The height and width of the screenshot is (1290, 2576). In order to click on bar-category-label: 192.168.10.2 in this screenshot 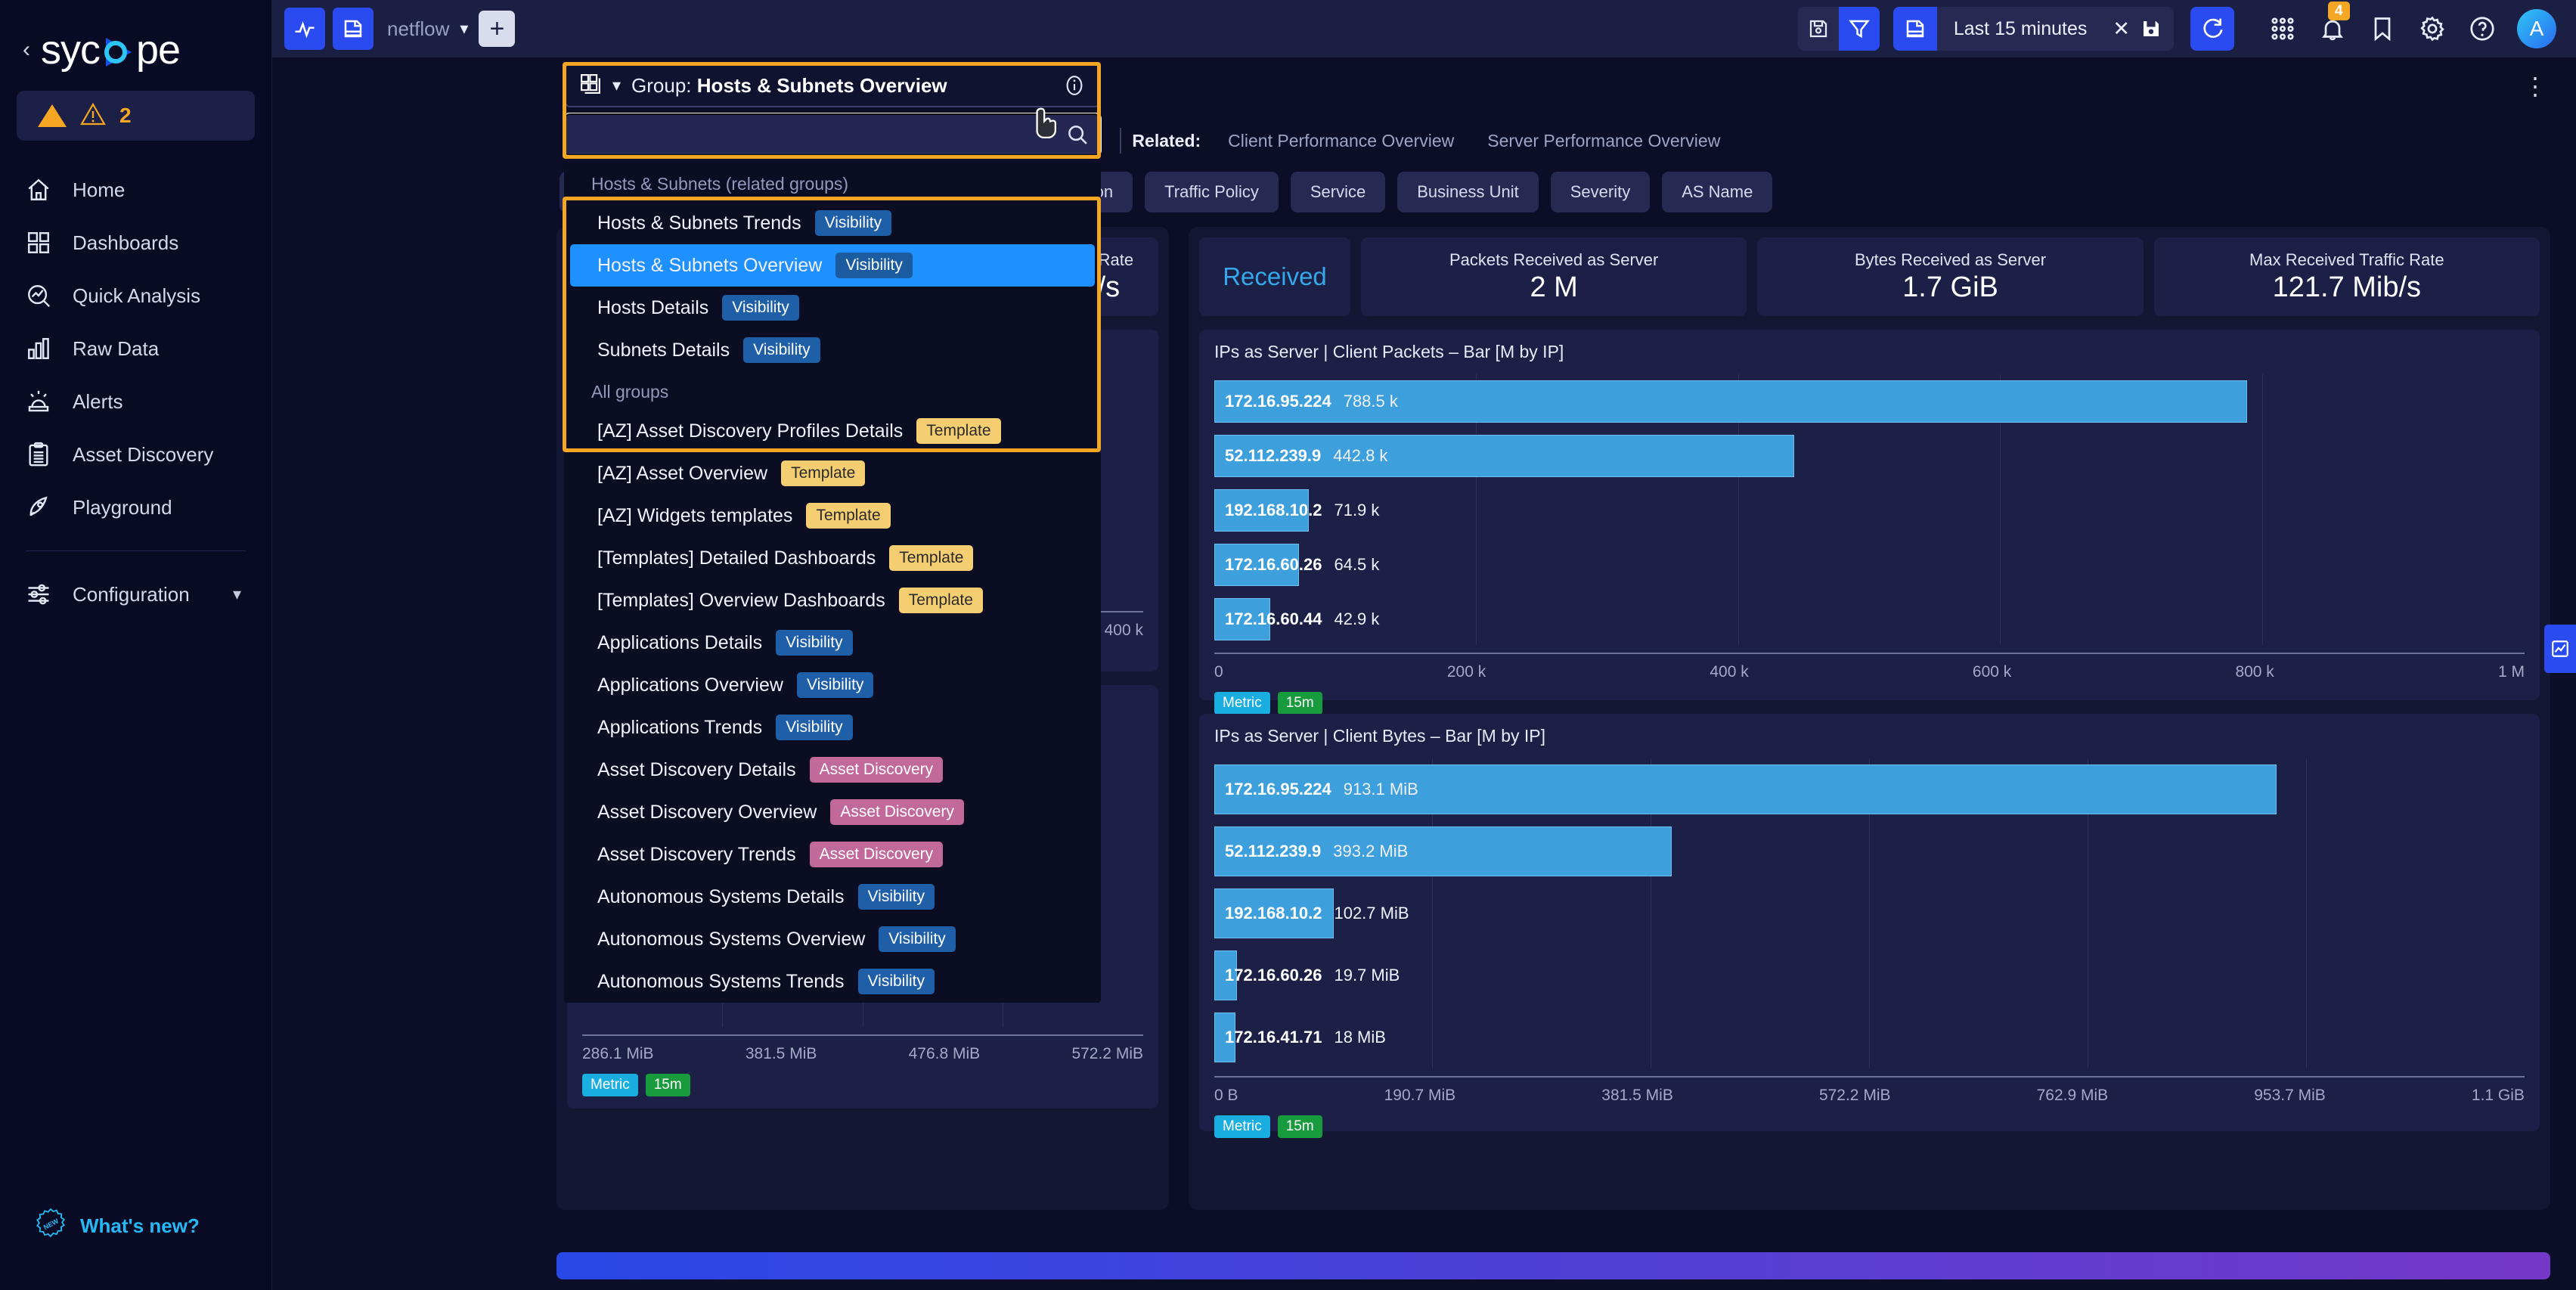, I will do `click(1273, 510)`.